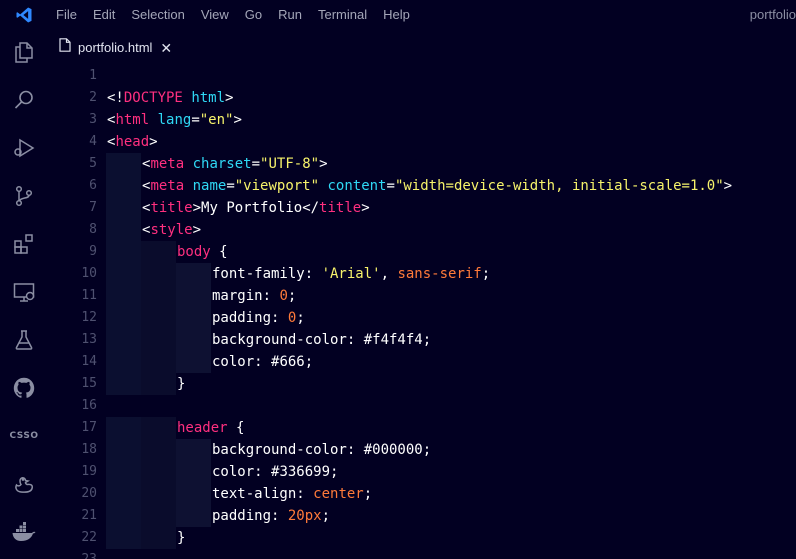  I want to click on code-line: 21 padding: 20px;, so click(422, 516).